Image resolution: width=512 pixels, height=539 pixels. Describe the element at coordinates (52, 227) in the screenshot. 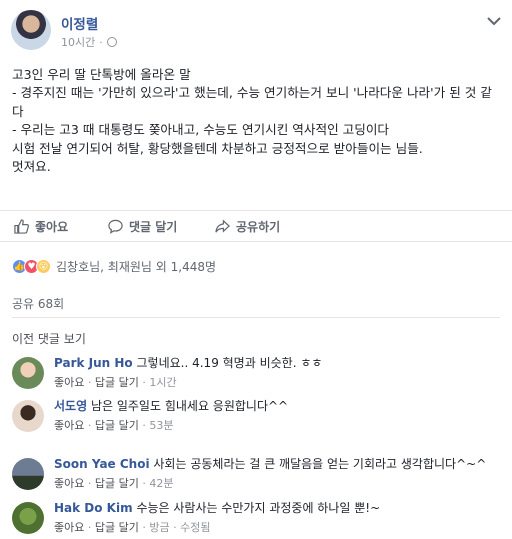

I see `like-label: 좋아요` at that location.